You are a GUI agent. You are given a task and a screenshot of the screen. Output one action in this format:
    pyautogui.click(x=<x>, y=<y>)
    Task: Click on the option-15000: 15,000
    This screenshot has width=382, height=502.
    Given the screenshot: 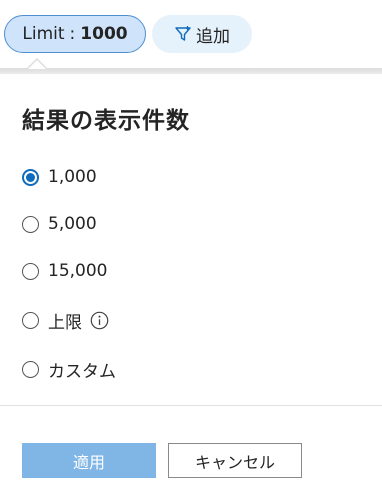 What is the action you would take?
    pyautogui.click(x=64, y=271)
    